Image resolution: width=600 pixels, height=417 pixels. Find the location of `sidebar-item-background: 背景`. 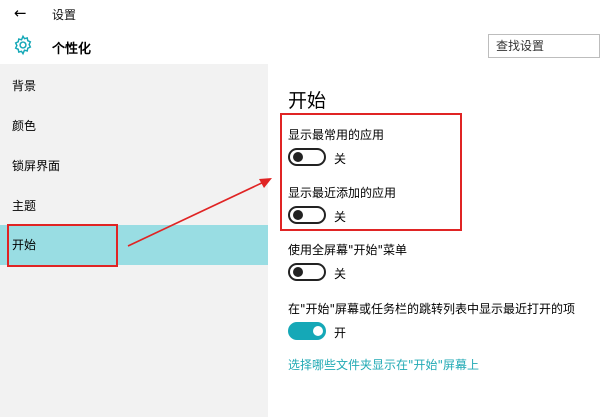

sidebar-item-background: 背景 is located at coordinates (134, 86).